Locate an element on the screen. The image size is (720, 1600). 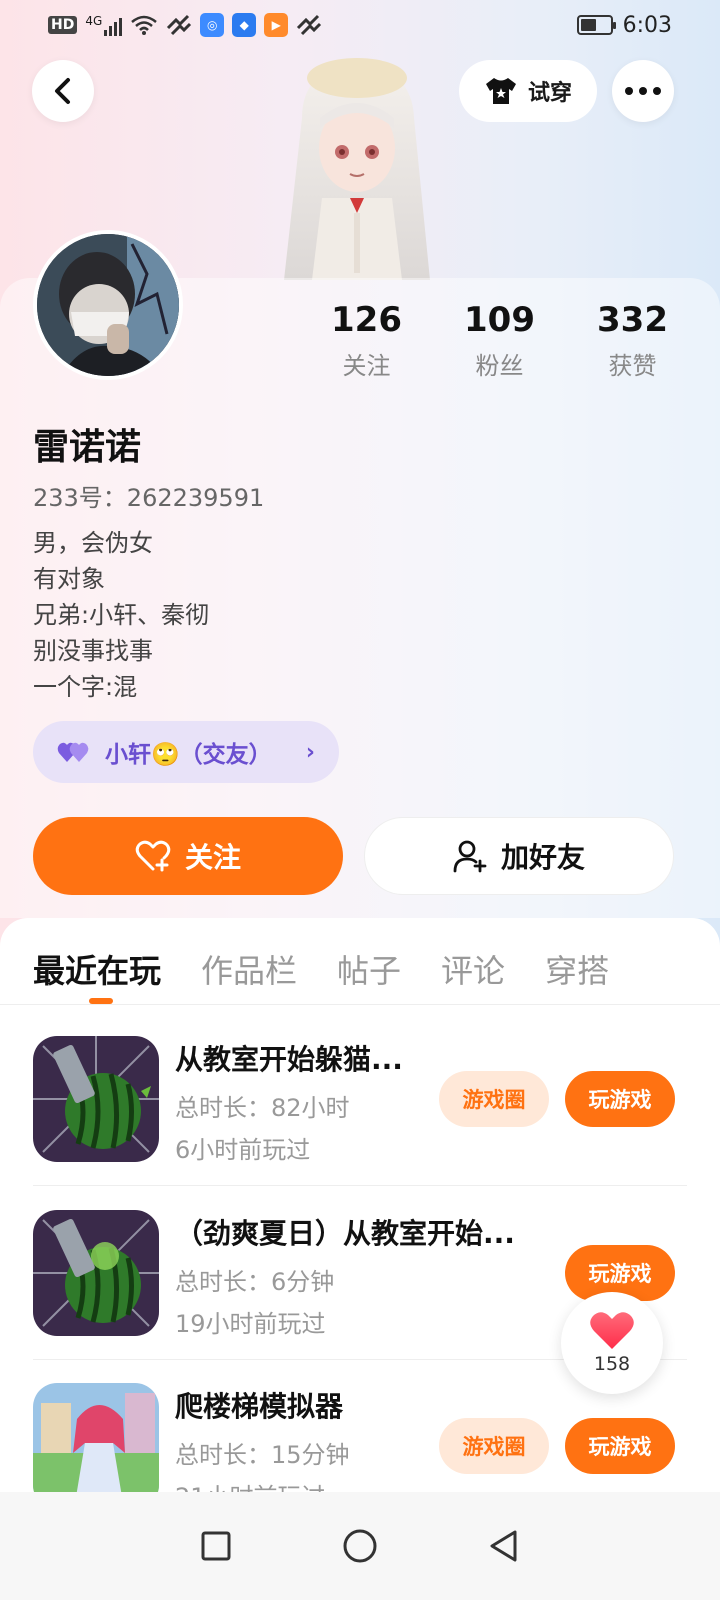
home-icon is located at coordinates (360, 1546).